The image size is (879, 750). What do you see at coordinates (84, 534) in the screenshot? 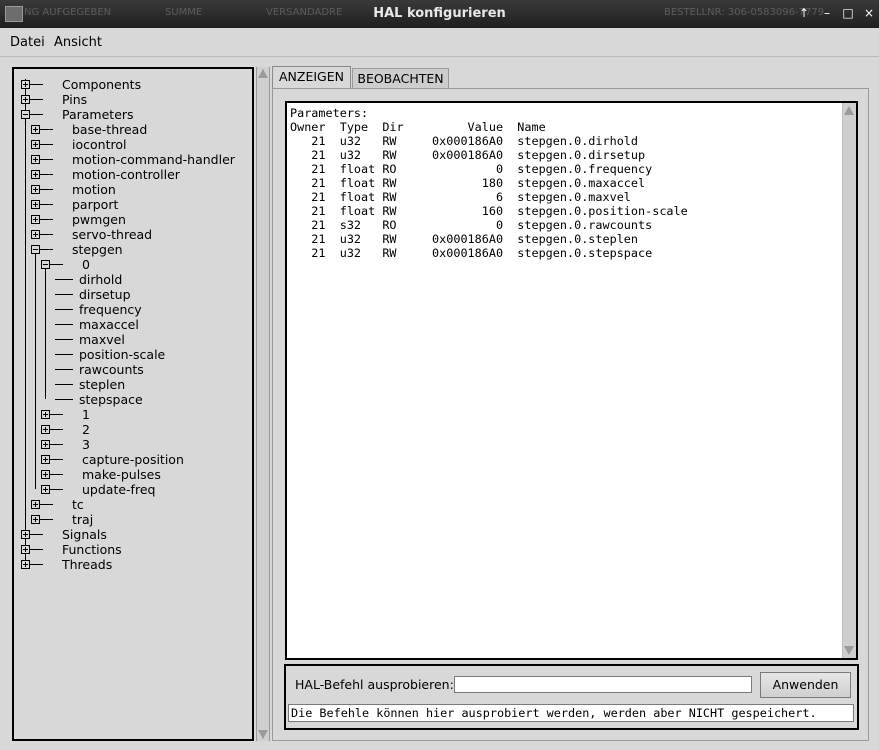
I see `tree-item-label: Signals` at bounding box center [84, 534].